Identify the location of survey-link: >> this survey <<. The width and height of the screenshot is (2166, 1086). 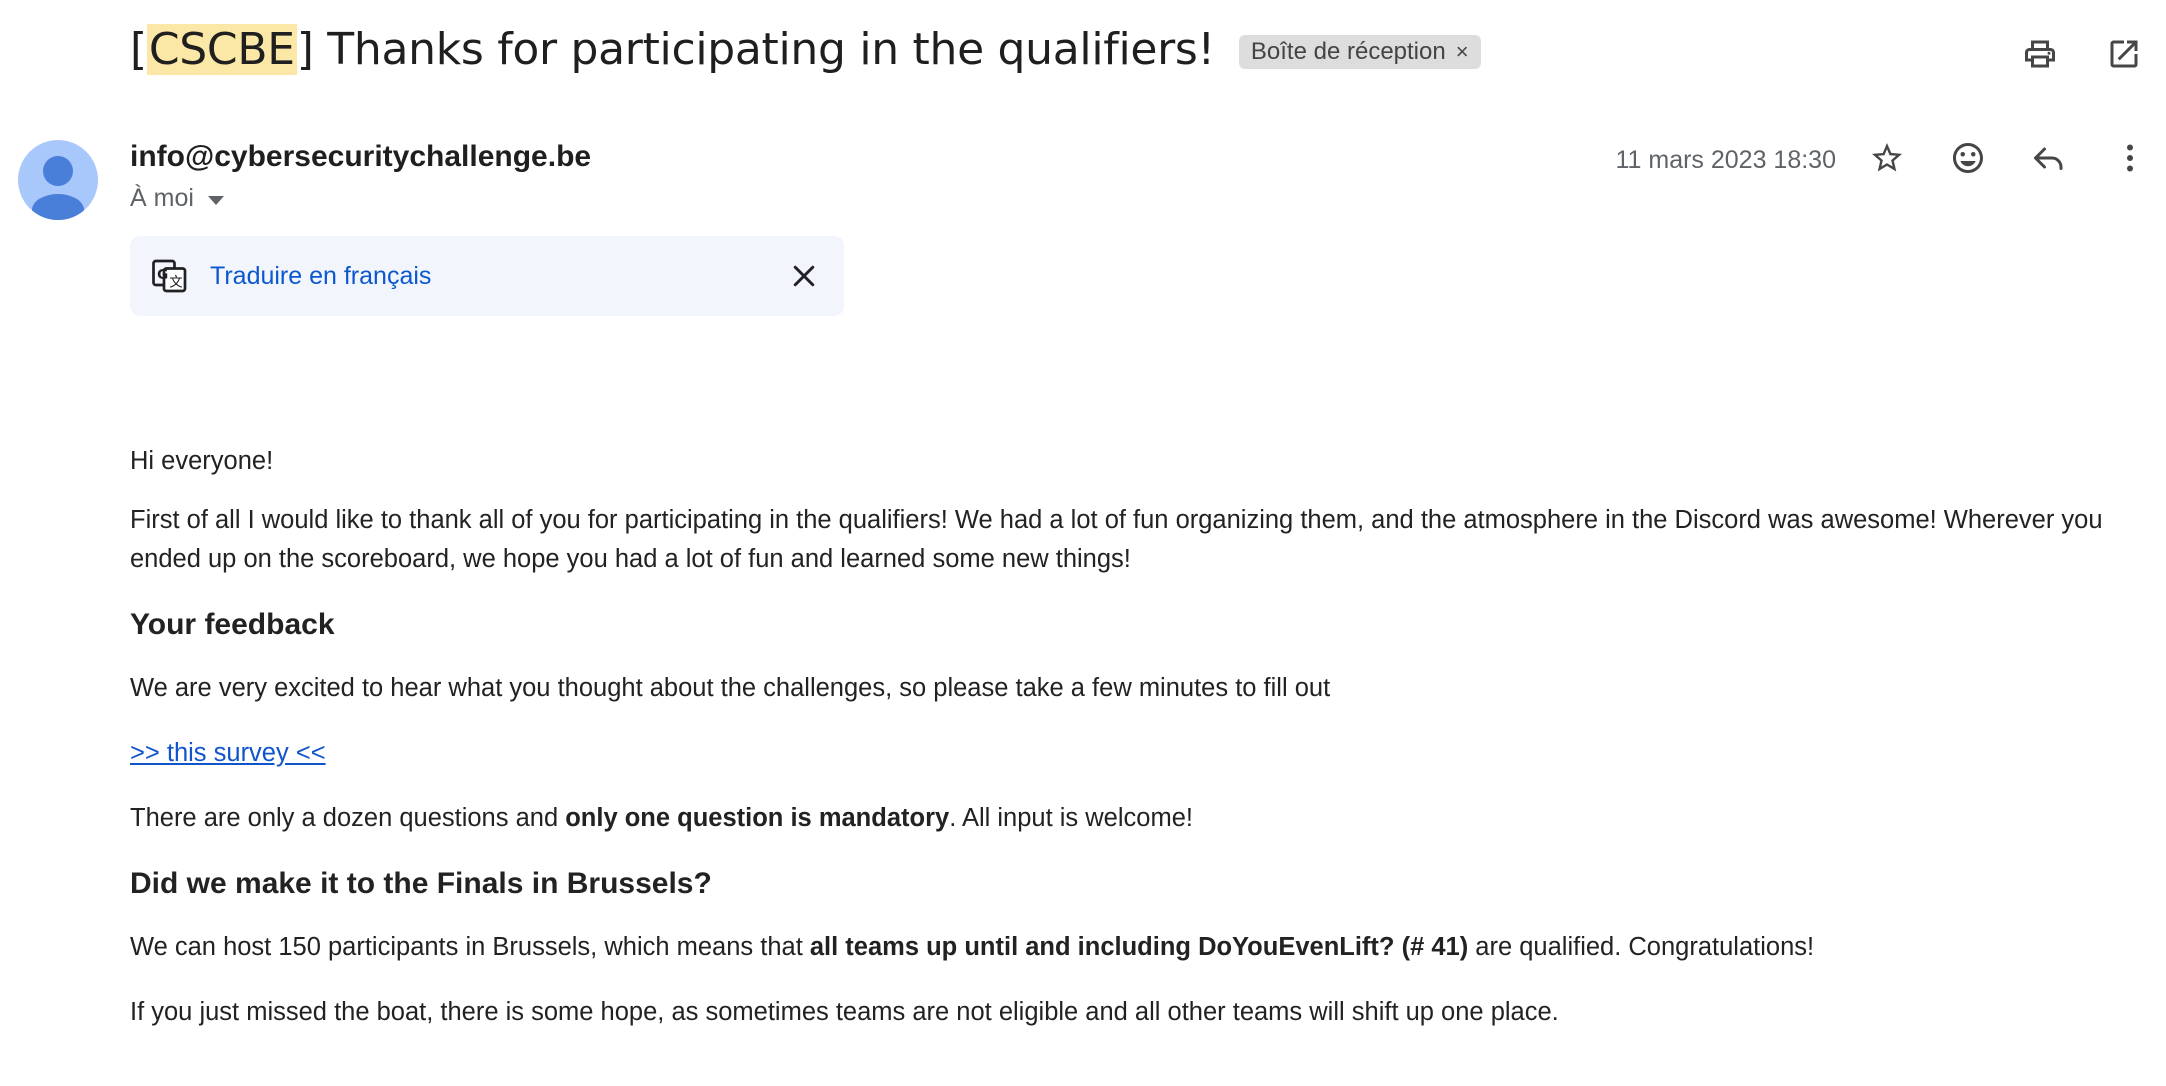
(228, 753).